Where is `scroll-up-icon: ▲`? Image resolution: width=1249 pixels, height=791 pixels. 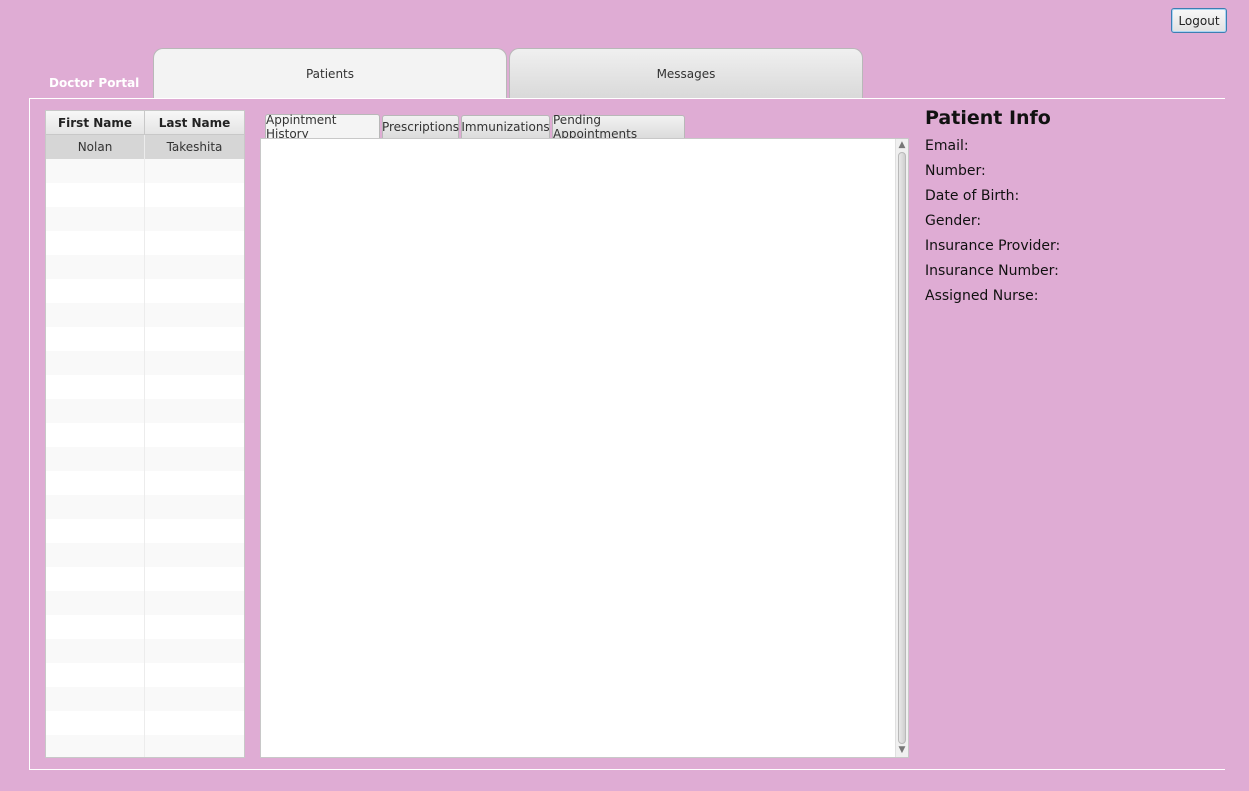
scroll-up-icon: ▲ is located at coordinates (902, 145).